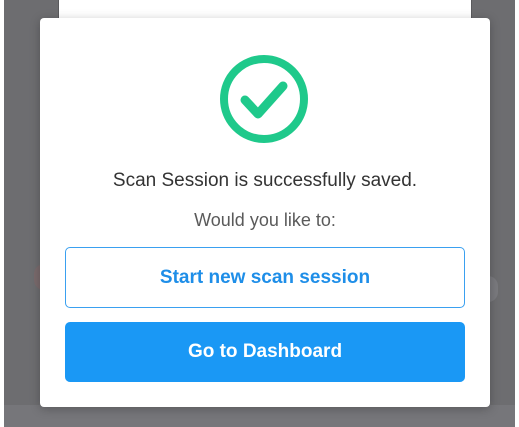  What do you see at coordinates (265, 352) in the screenshot?
I see `go-to-dashboard-button: Go to Dashboard` at bounding box center [265, 352].